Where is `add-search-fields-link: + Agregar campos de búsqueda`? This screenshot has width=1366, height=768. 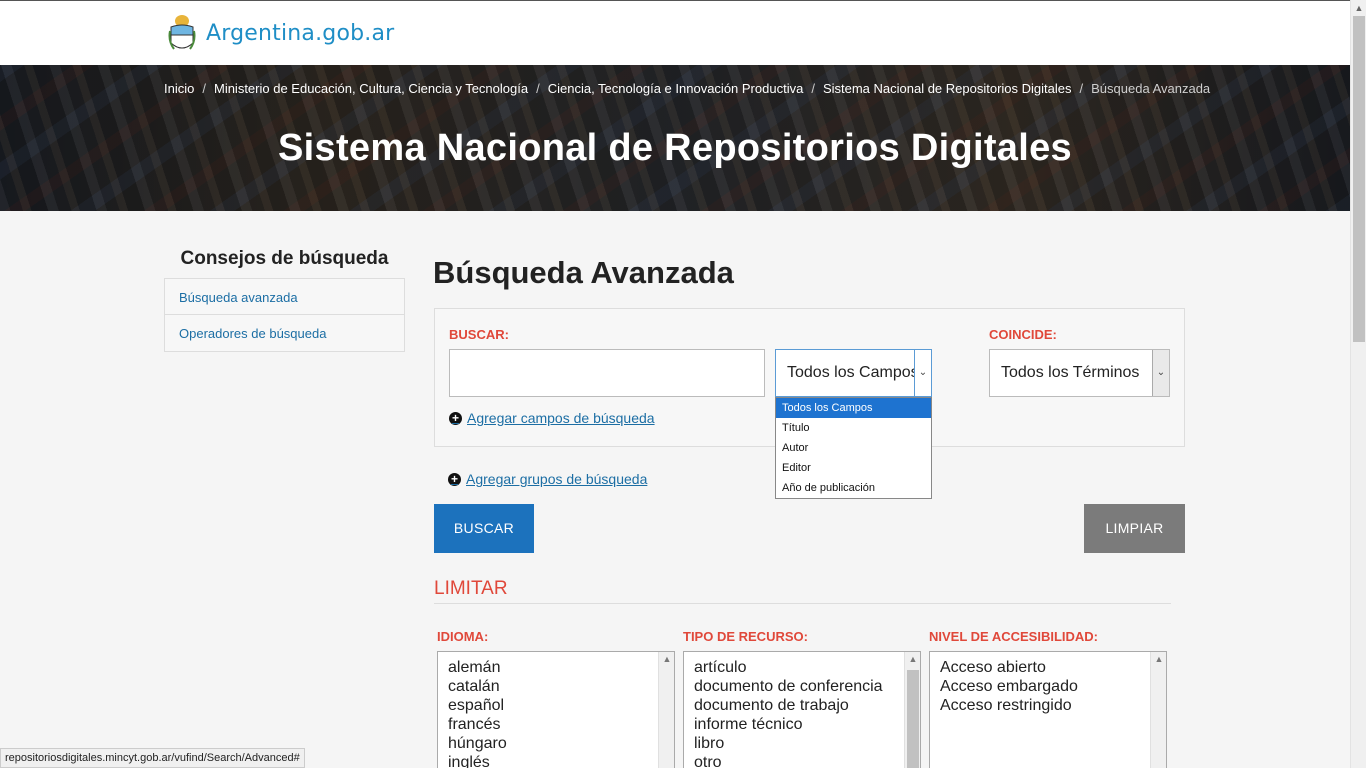
add-search-fields-link: + Agregar campos de búsqueda is located at coordinates (552, 418).